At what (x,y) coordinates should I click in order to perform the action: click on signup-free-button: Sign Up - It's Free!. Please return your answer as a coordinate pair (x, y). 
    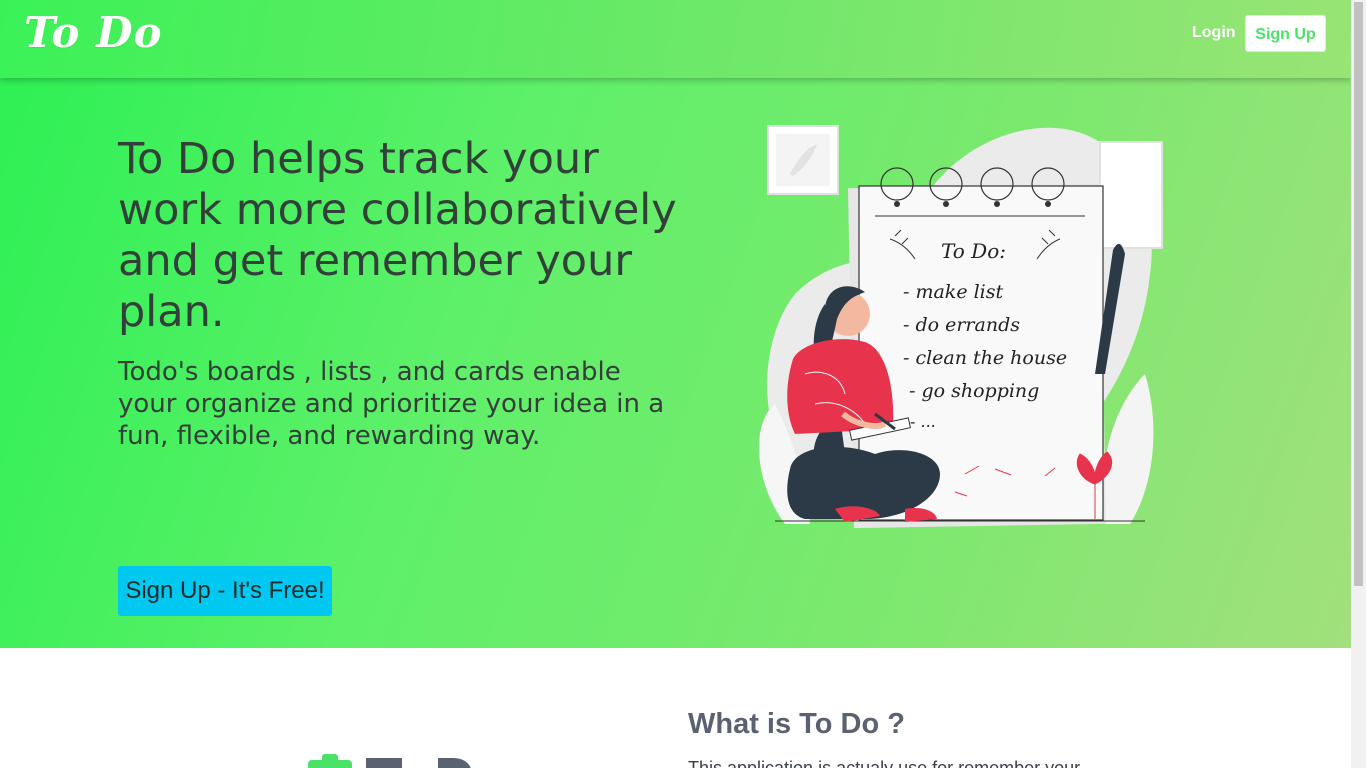
    Looking at the image, I should click on (225, 591).